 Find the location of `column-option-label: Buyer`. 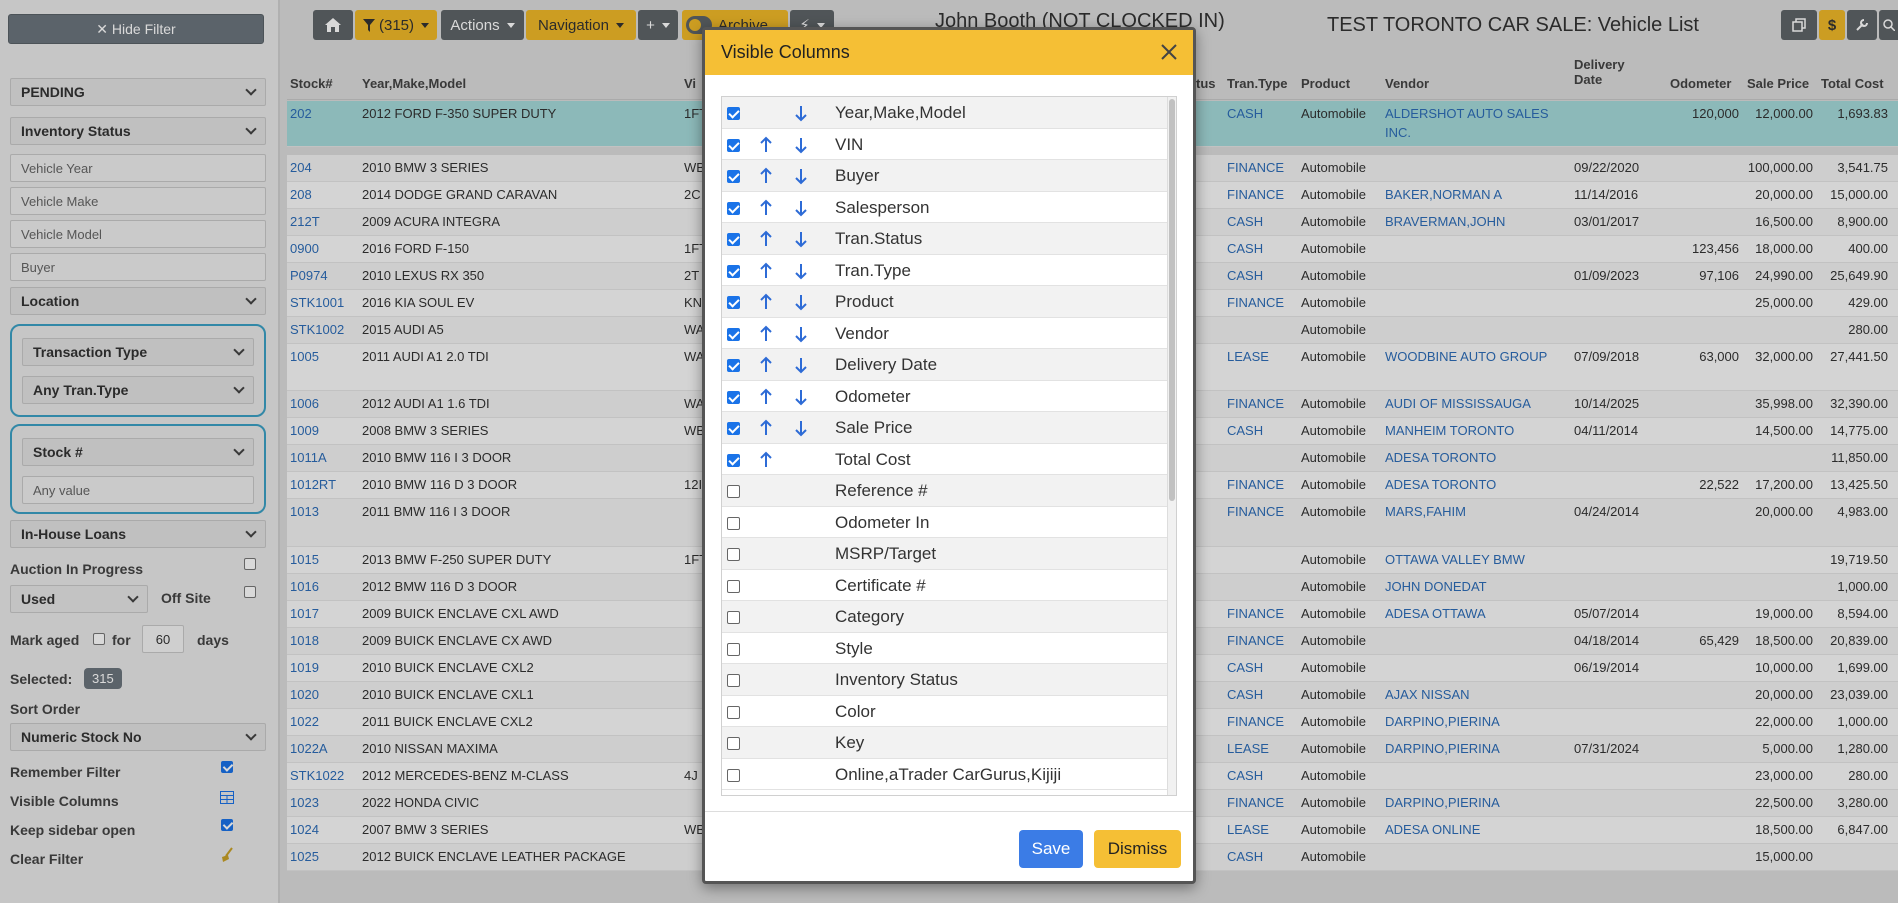

column-option-label: Buyer is located at coordinates (857, 175).